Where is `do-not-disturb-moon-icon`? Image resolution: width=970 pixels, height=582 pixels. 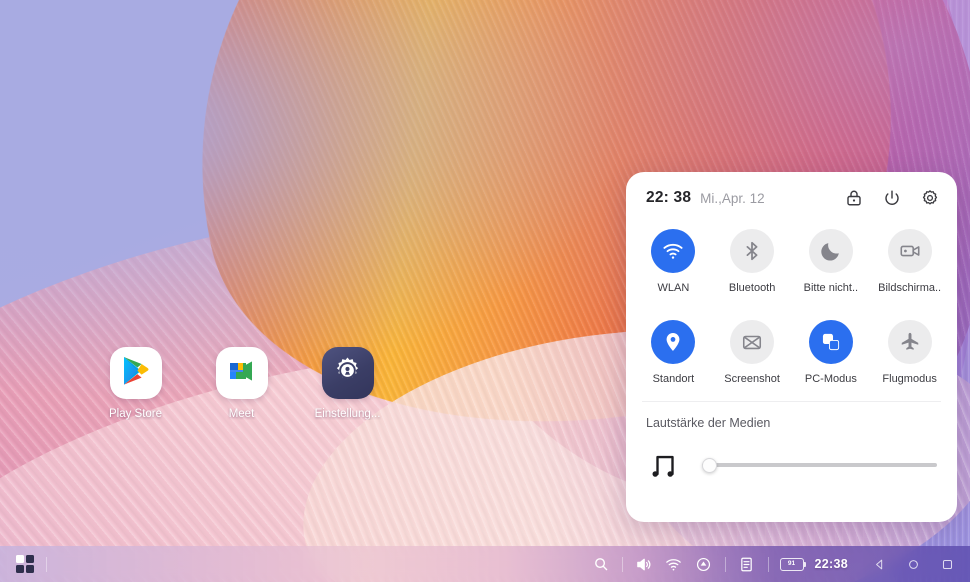 do-not-disturb-moon-icon is located at coordinates (830, 251).